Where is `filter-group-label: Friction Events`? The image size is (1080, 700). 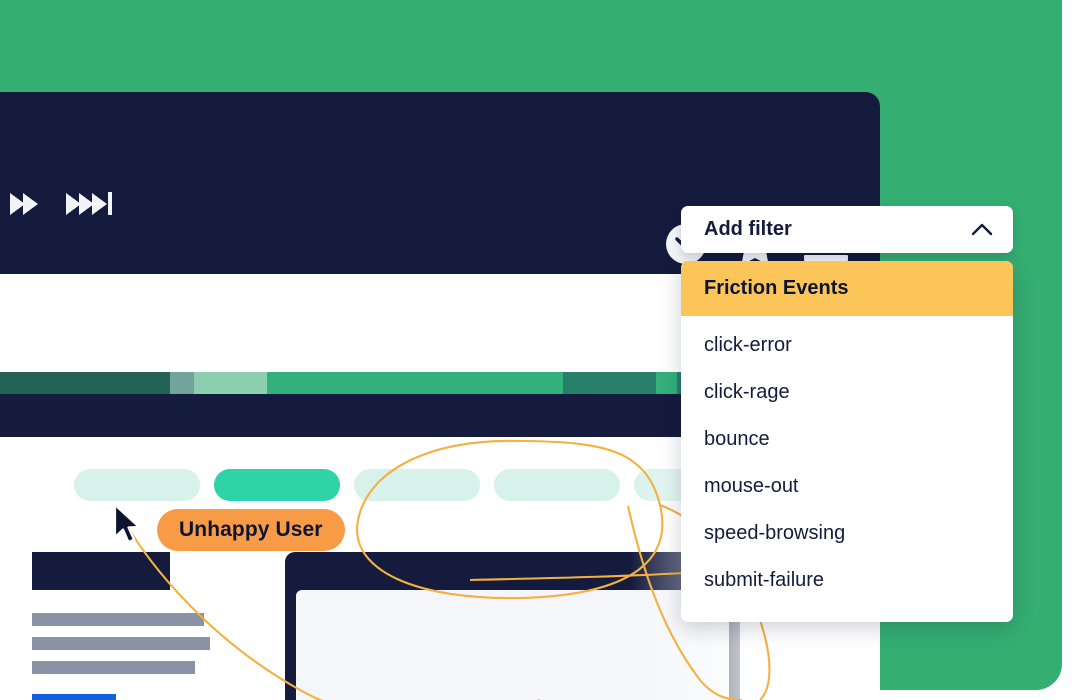 filter-group-label: Friction Events is located at coordinates (776, 288).